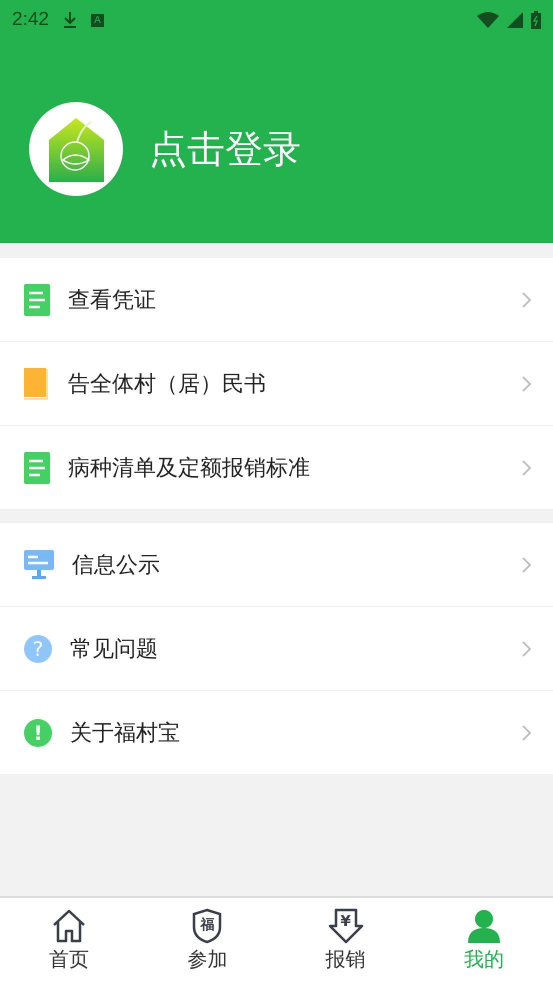  Describe the element at coordinates (276, 565) in the screenshot. I see `menu-item: 信息公示` at that location.